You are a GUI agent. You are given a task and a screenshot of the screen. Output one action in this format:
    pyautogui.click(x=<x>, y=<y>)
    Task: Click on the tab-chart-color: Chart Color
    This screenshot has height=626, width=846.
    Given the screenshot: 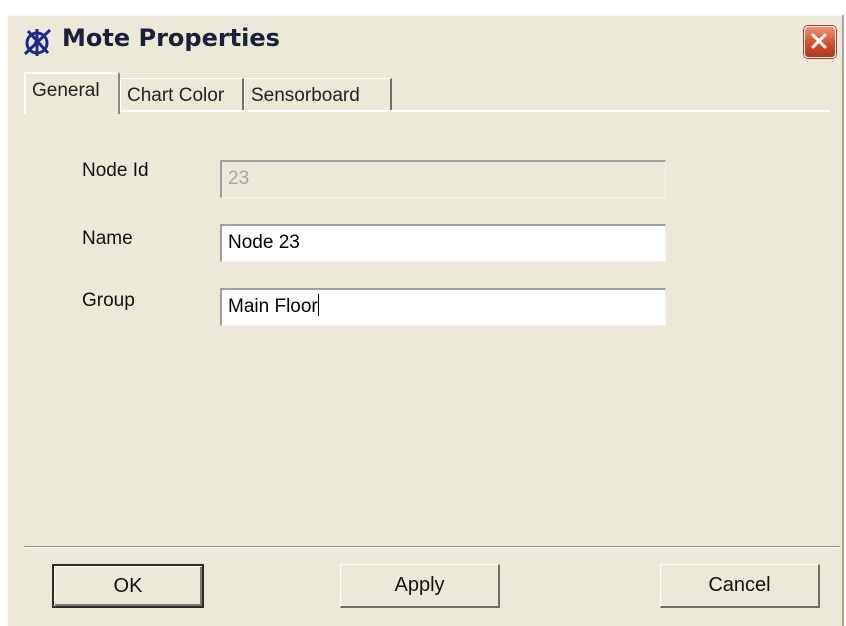 What is the action you would take?
    pyautogui.click(x=182, y=95)
    